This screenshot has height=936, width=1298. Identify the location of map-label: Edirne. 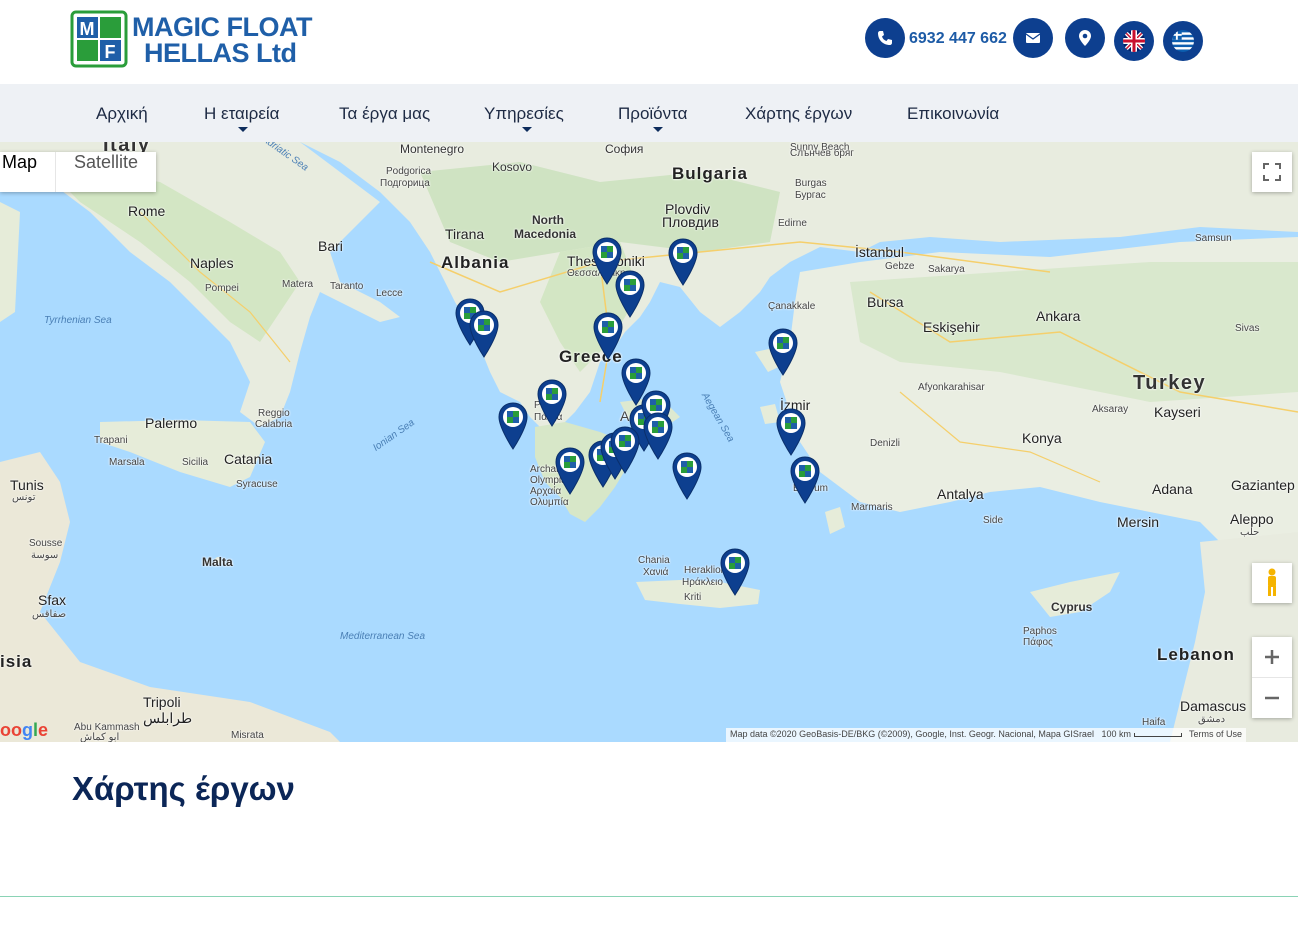
(792, 223).